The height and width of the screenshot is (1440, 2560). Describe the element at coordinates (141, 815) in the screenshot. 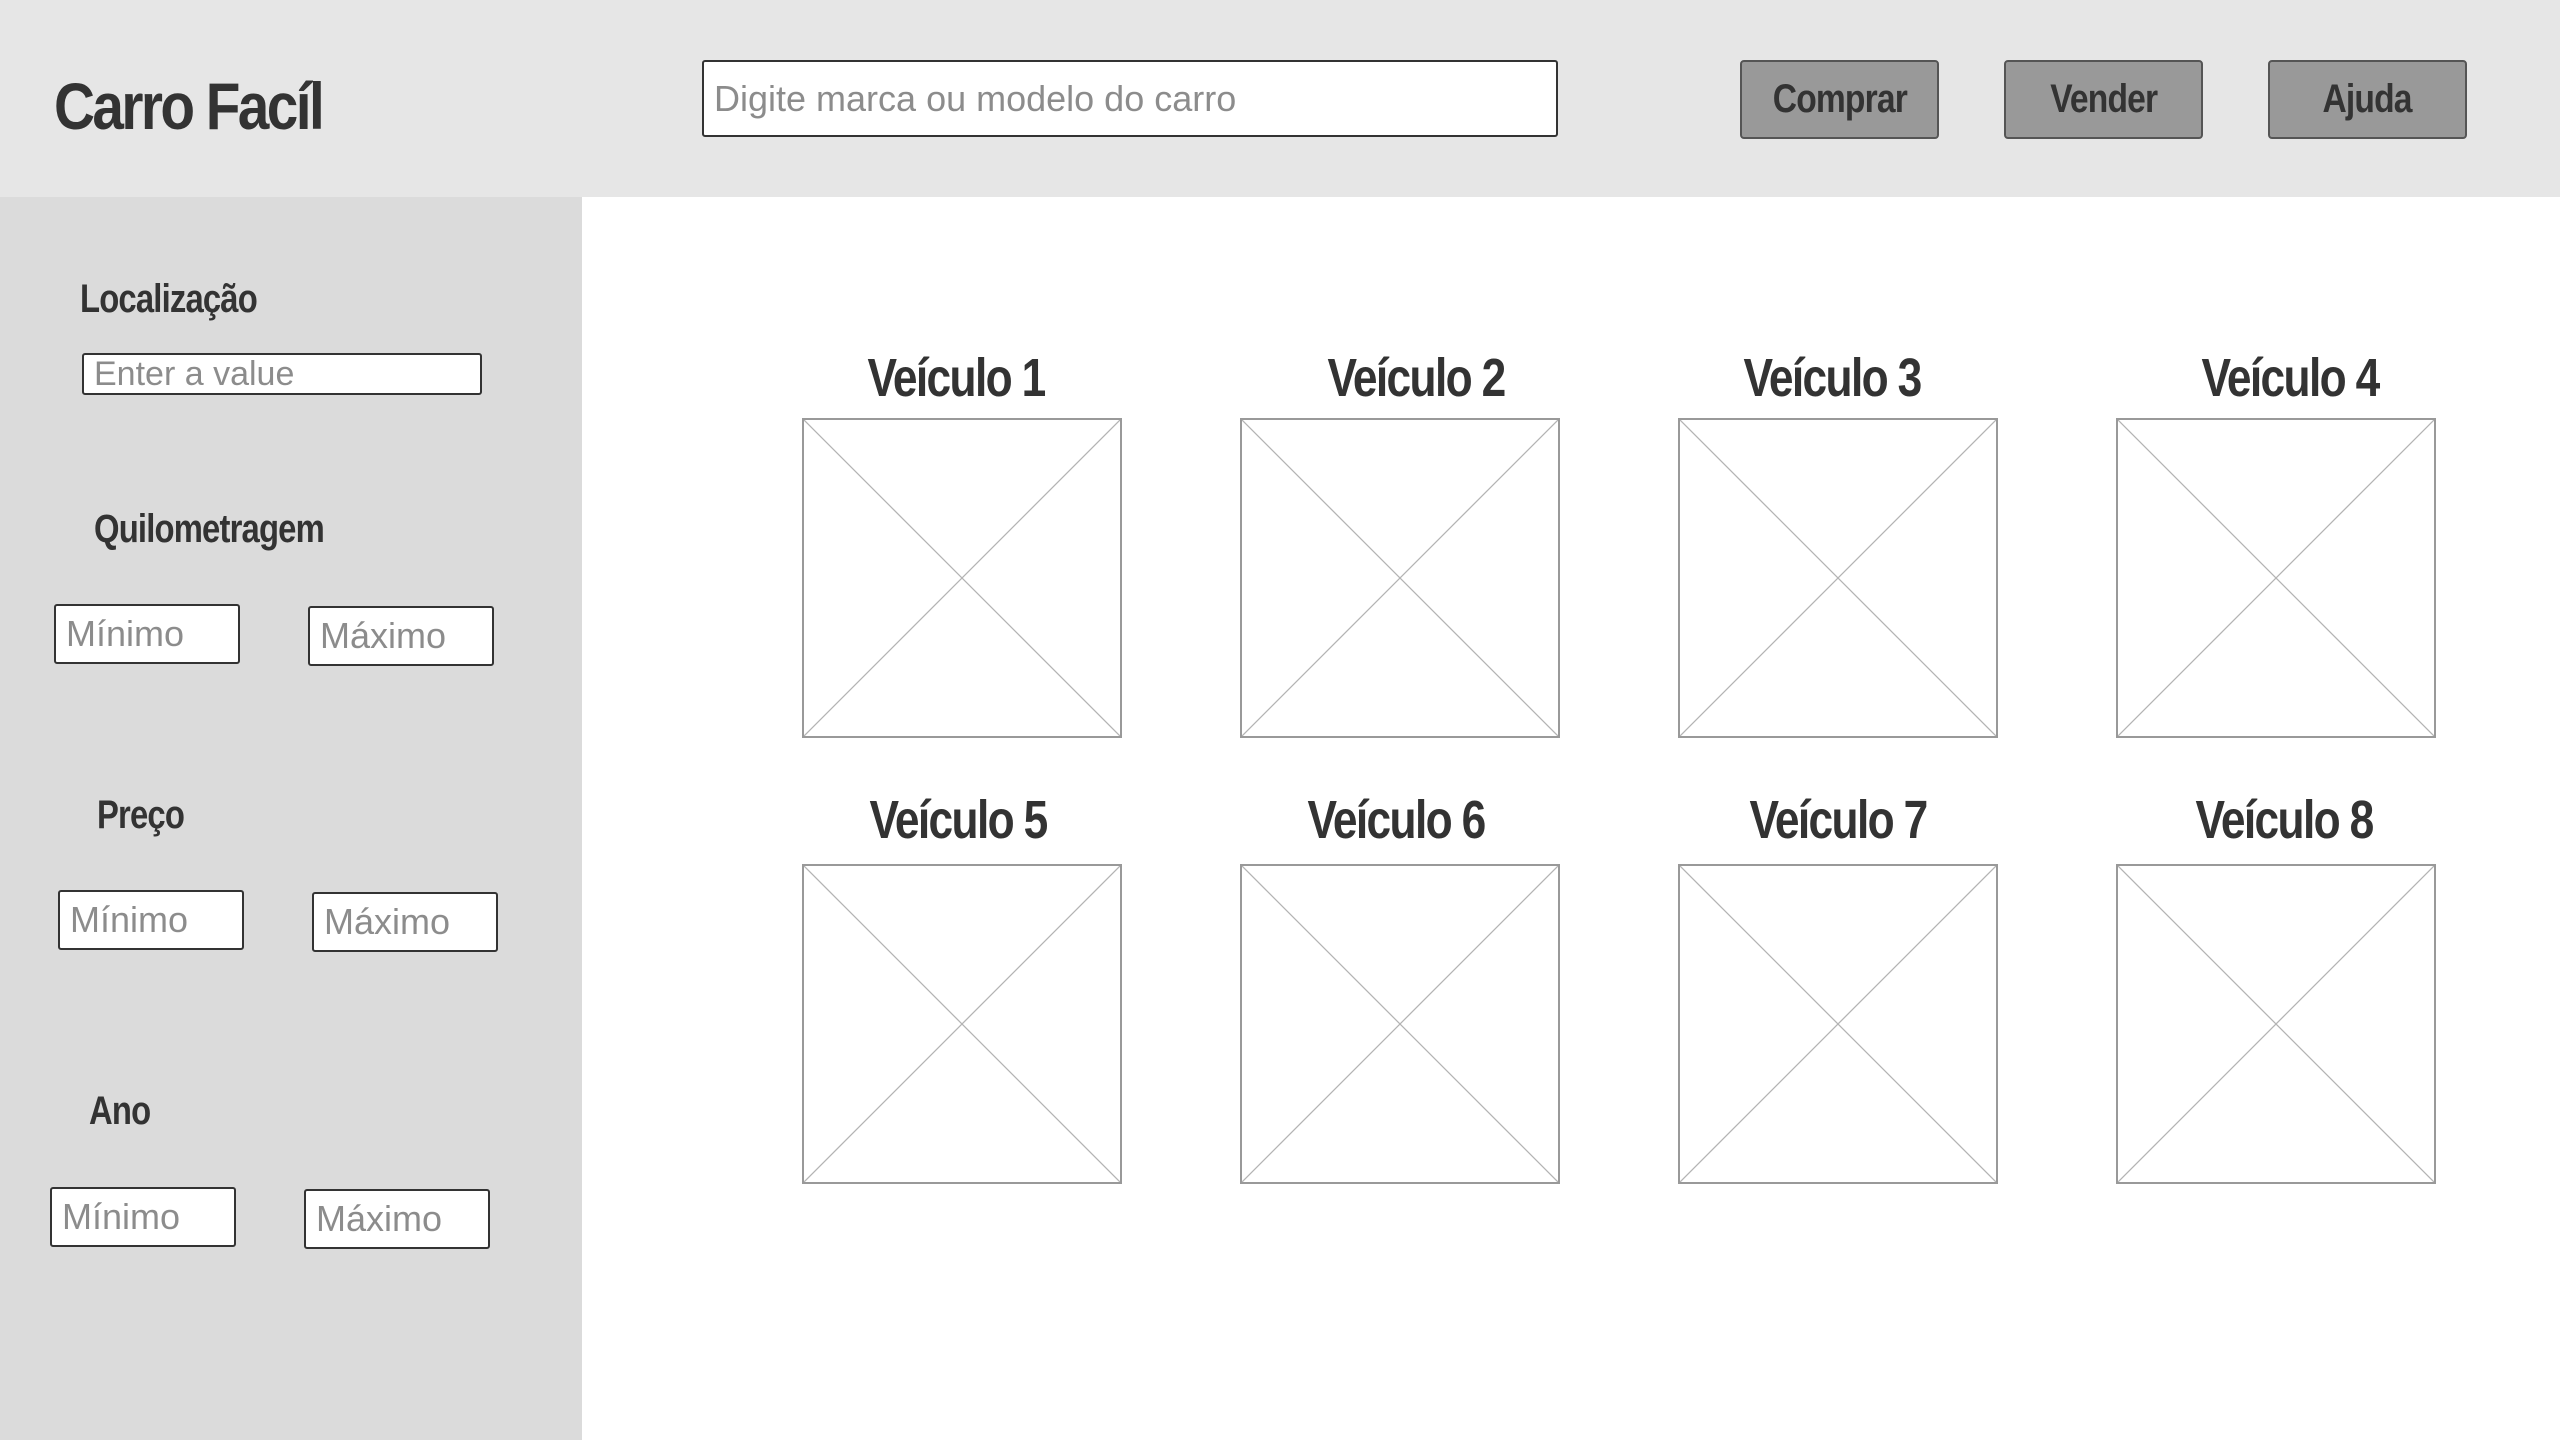

I see `price-label: Preço` at that location.